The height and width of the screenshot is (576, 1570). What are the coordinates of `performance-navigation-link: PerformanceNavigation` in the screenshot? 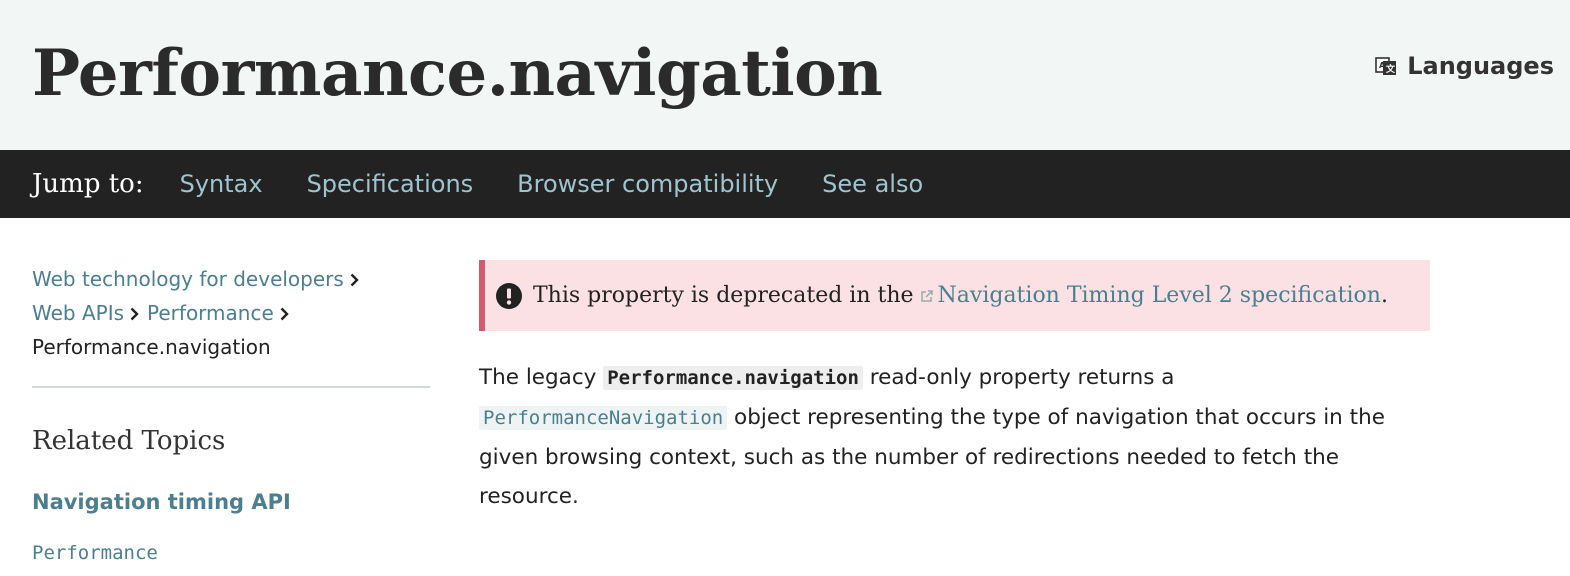 It's located at (603, 418).